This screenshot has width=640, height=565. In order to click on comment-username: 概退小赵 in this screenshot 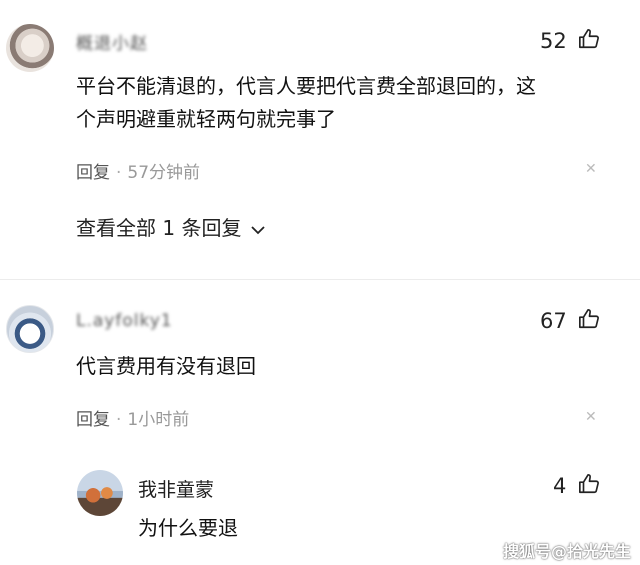, I will do `click(112, 41)`.